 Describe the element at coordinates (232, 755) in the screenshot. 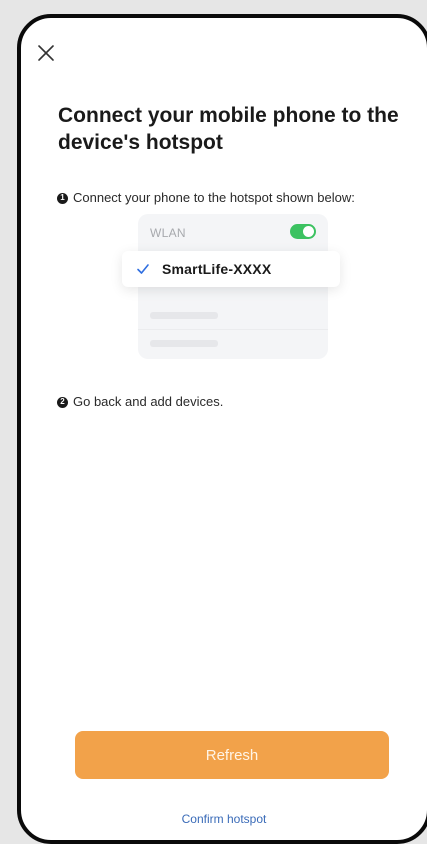

I see `refresh-button: Refresh` at that location.